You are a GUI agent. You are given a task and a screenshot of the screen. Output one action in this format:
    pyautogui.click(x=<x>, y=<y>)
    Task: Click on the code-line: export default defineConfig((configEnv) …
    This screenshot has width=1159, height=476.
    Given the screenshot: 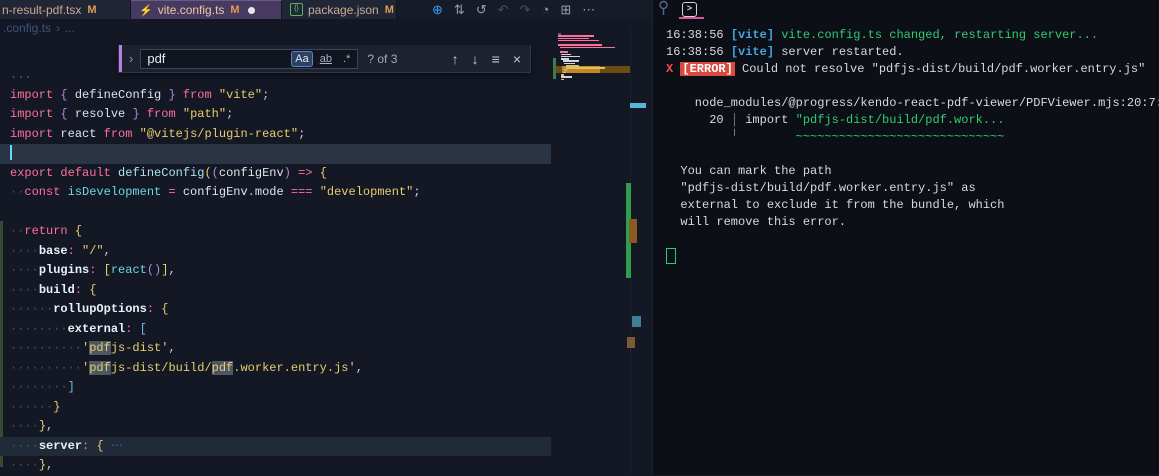 What is the action you would take?
    pyautogui.click(x=168, y=172)
    